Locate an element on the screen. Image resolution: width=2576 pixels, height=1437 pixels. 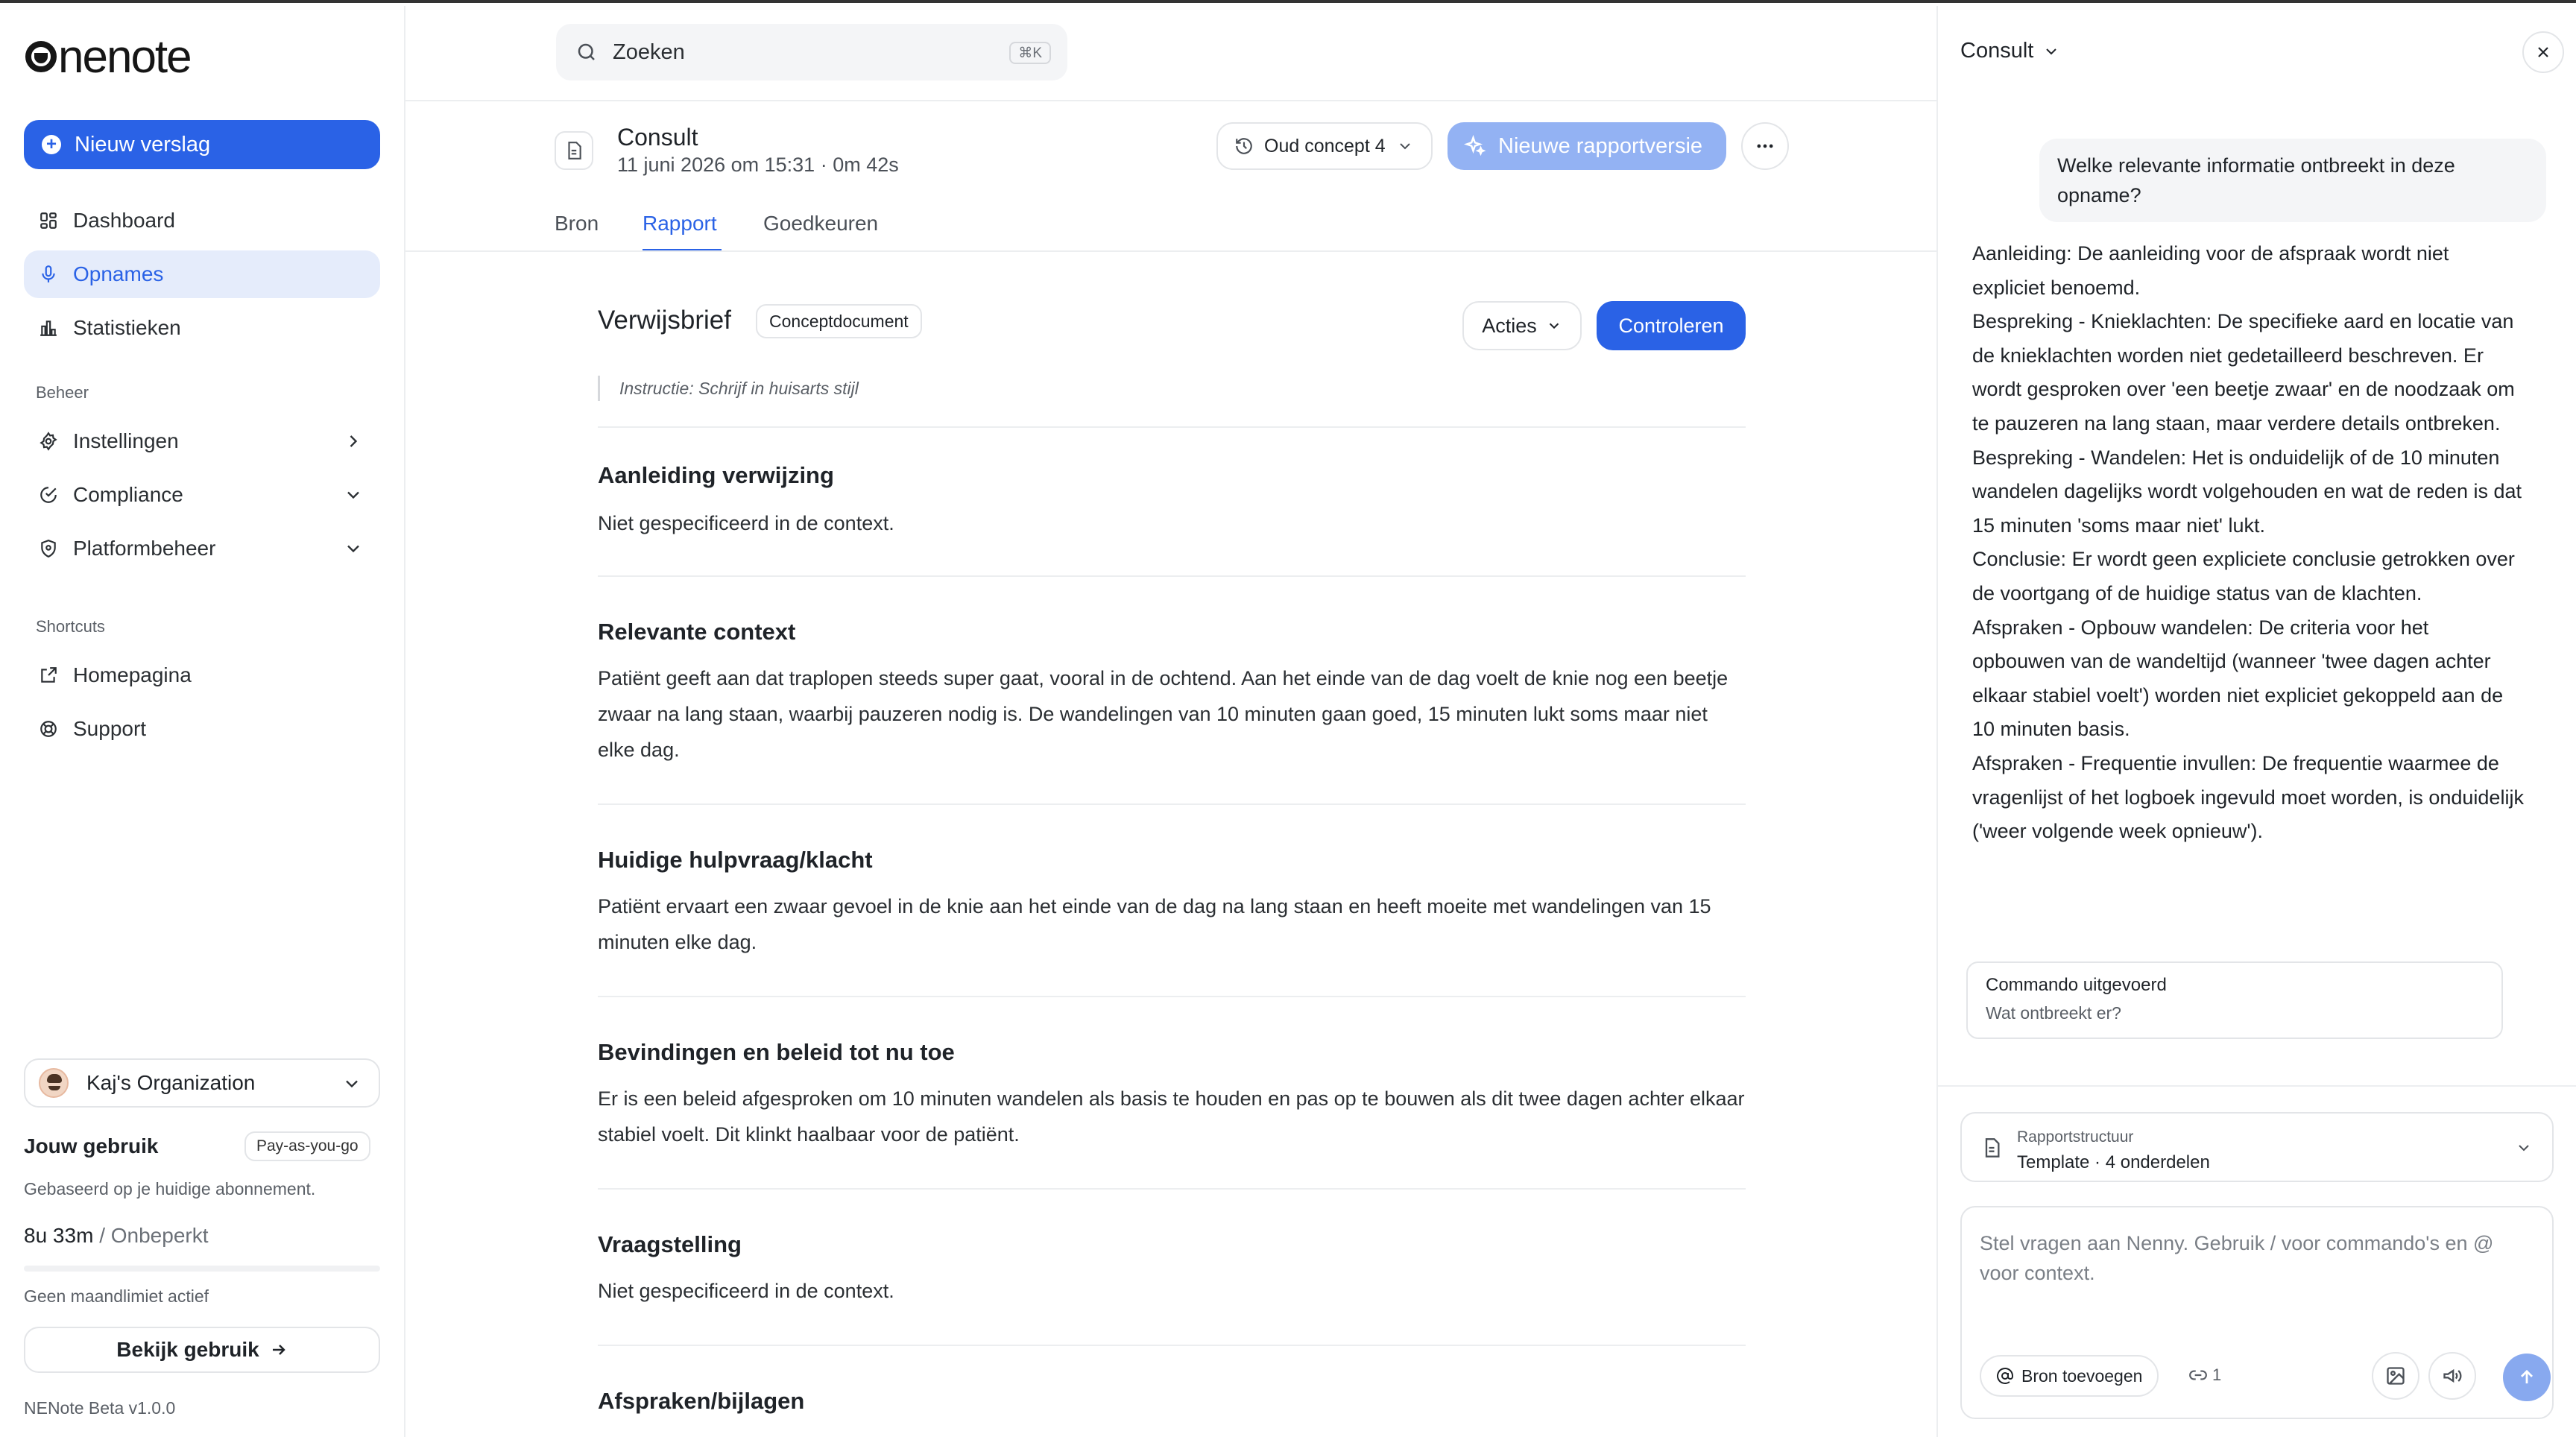
command-subtitle: Wat ontbreekt er? is located at coordinates (2053, 1013).